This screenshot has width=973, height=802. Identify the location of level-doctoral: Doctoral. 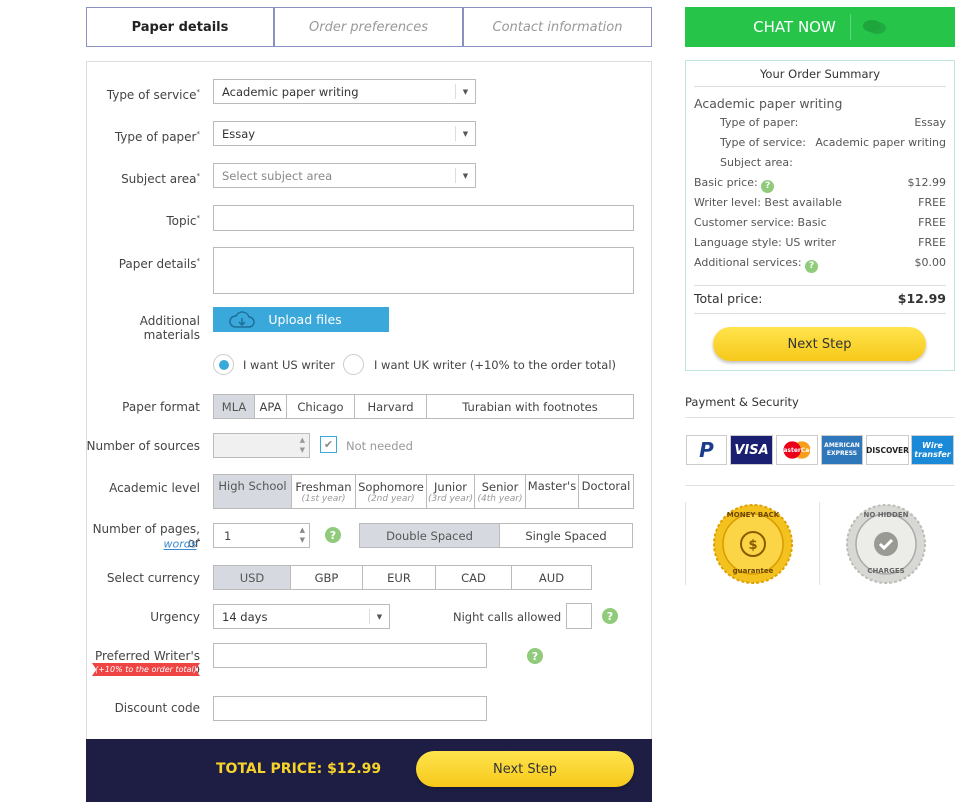
(606, 491).